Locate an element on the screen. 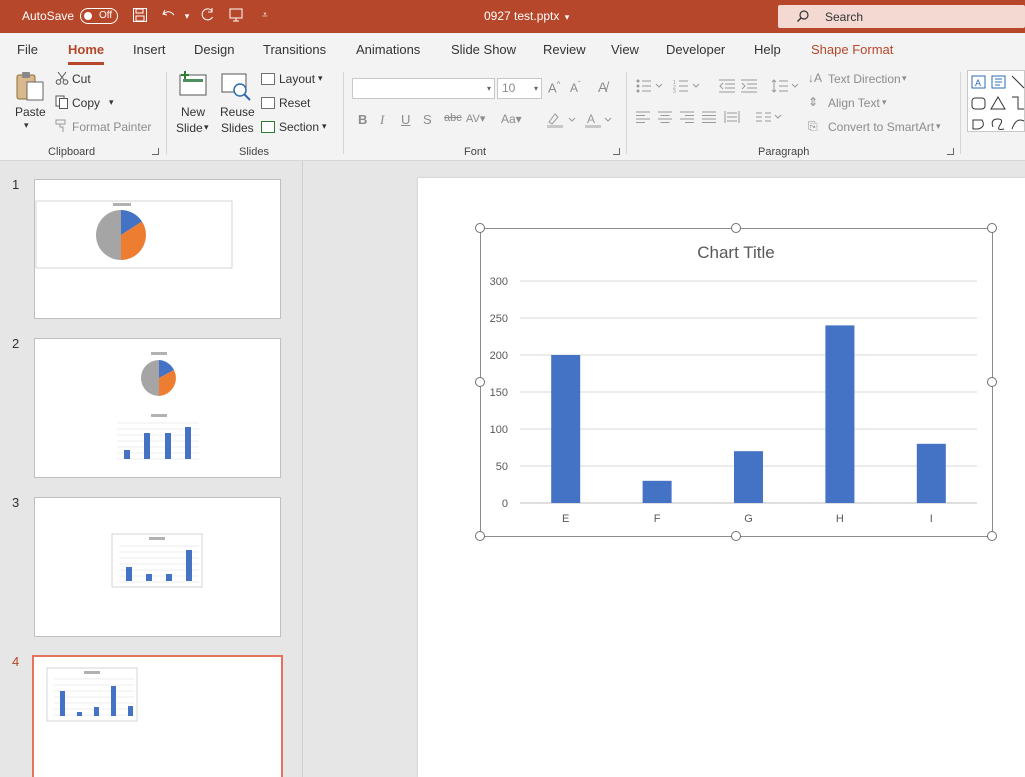  font-size-combo: 10 ▾ is located at coordinates (519, 88).